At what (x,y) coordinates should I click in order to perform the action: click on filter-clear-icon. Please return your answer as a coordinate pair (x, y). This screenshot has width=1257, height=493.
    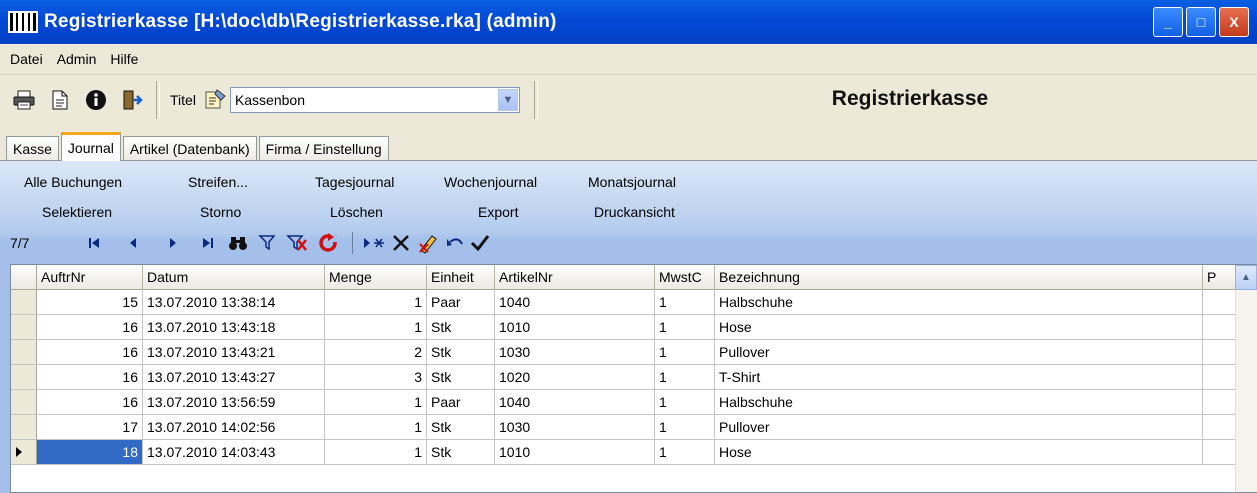
    Looking at the image, I should click on (297, 243).